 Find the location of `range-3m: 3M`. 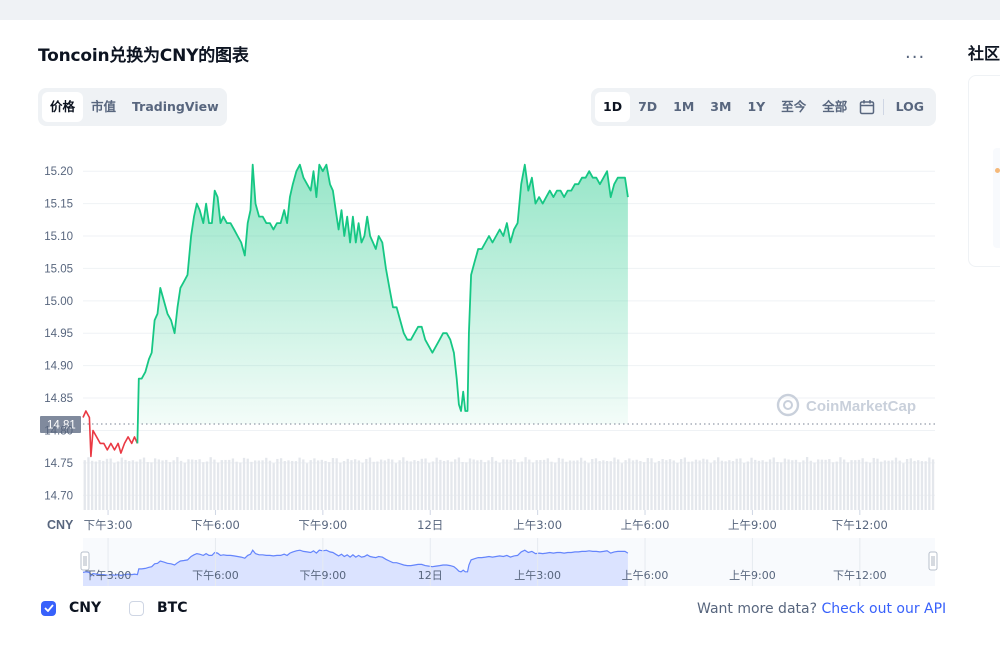

range-3m: 3M is located at coordinates (720, 107).